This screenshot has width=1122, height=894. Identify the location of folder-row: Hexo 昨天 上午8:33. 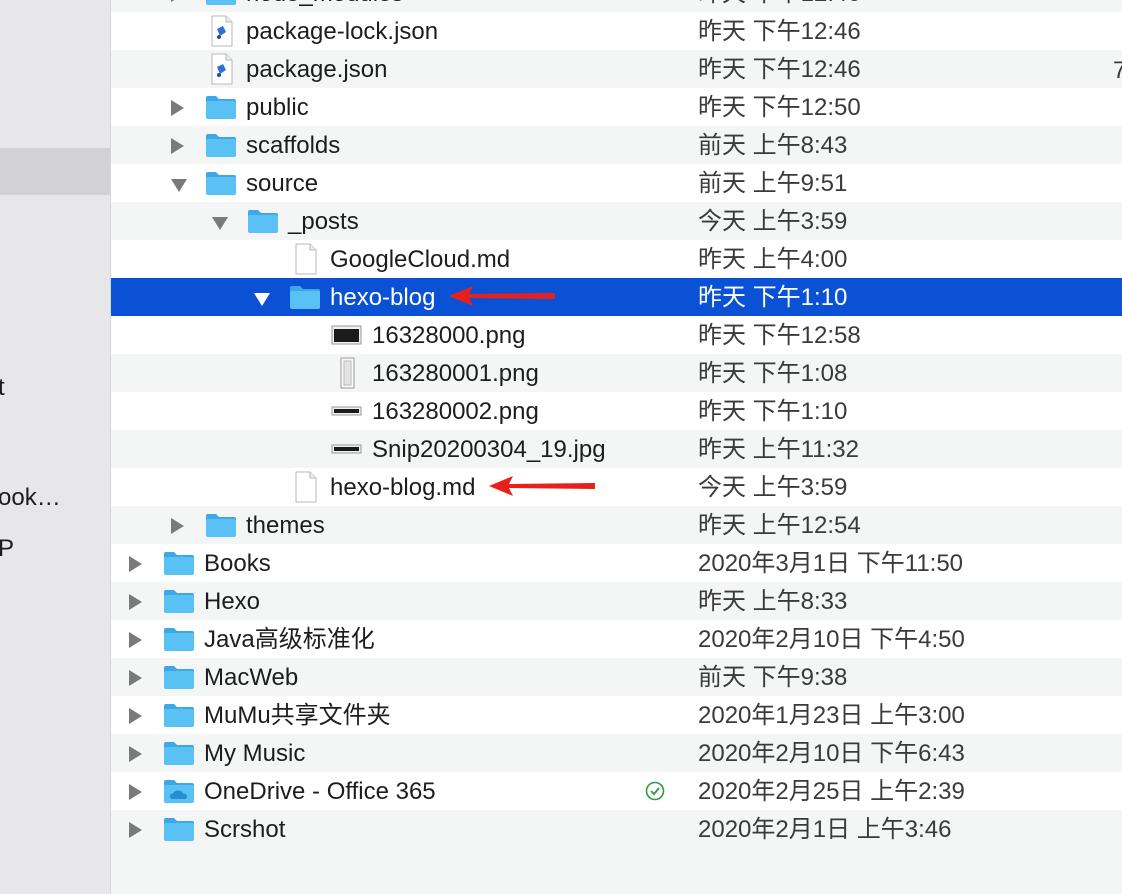
(616, 601).